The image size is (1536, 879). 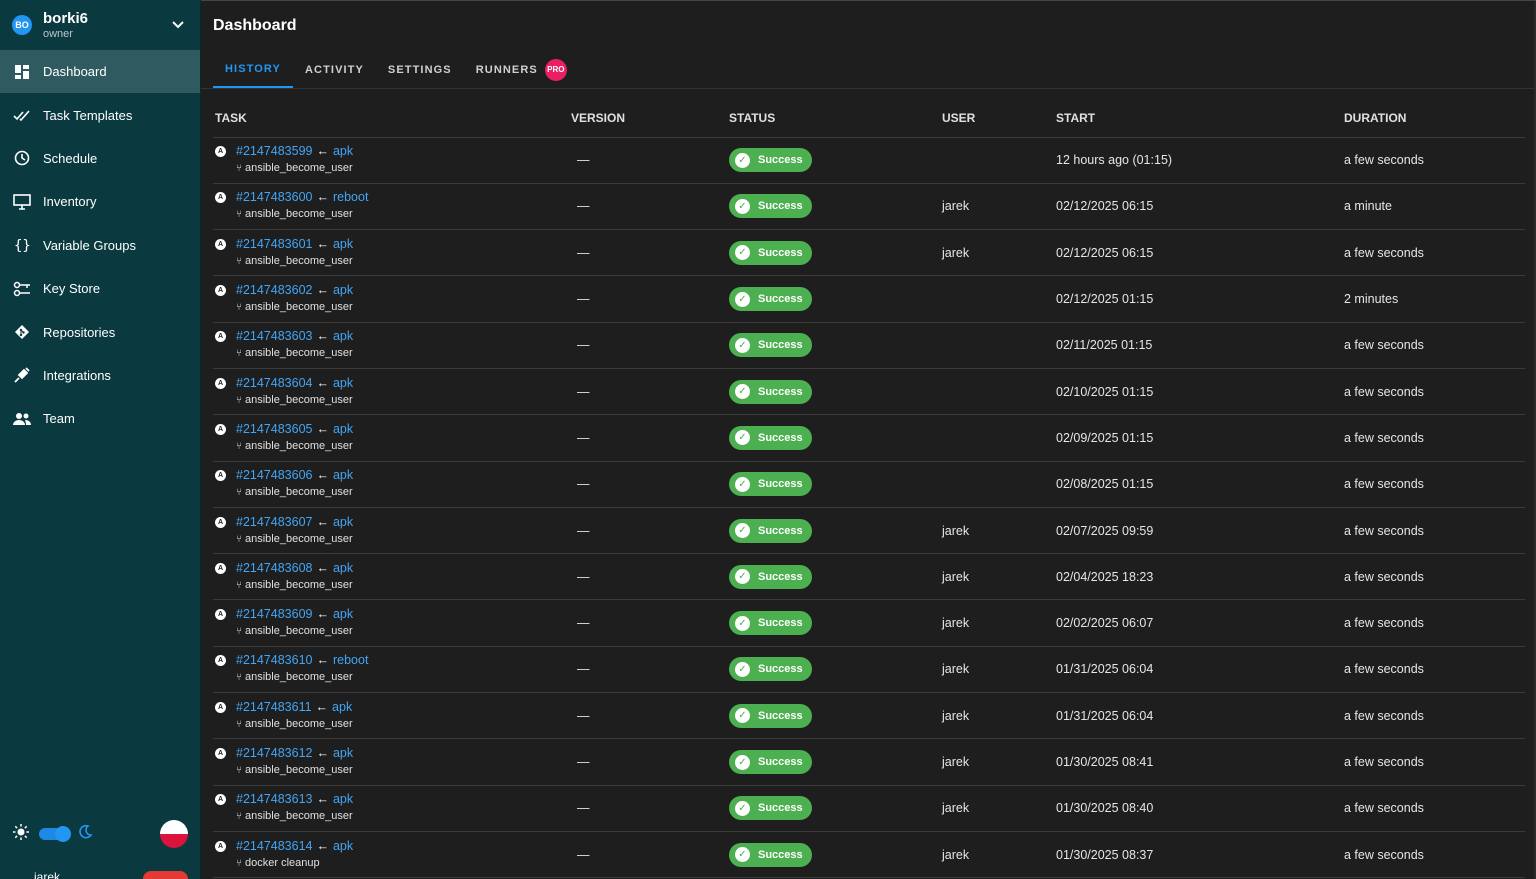 What do you see at coordinates (833, 118) in the screenshot?
I see `col-status: STATUS` at bounding box center [833, 118].